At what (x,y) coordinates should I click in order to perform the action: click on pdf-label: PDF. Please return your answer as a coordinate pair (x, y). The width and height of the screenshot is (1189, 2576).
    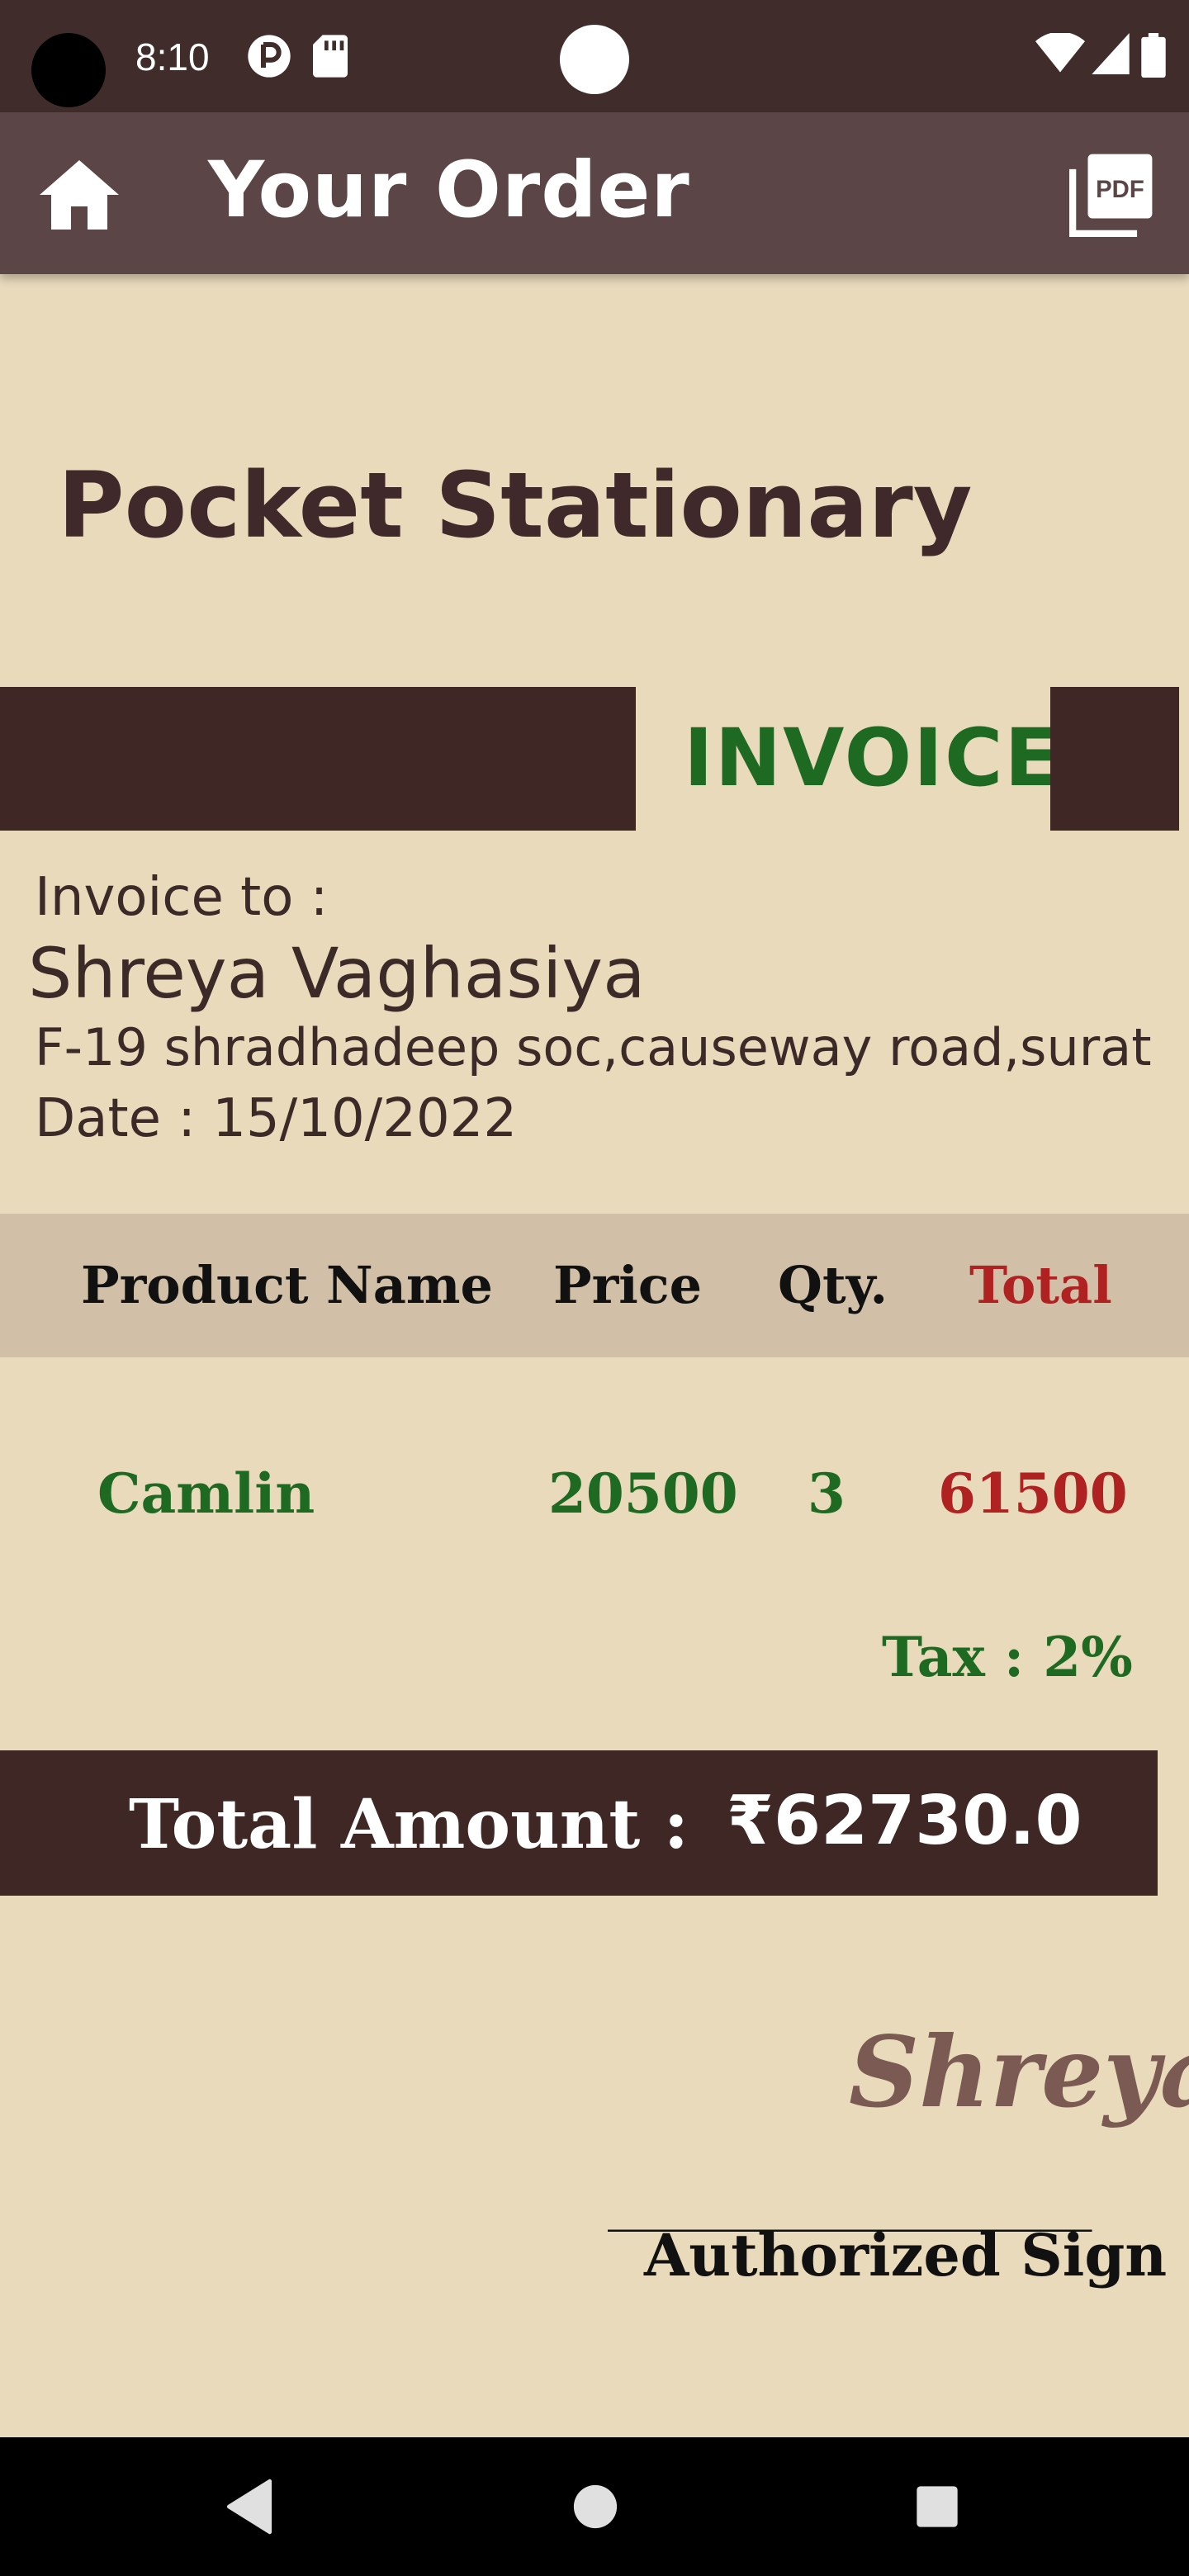
    Looking at the image, I should click on (1120, 189).